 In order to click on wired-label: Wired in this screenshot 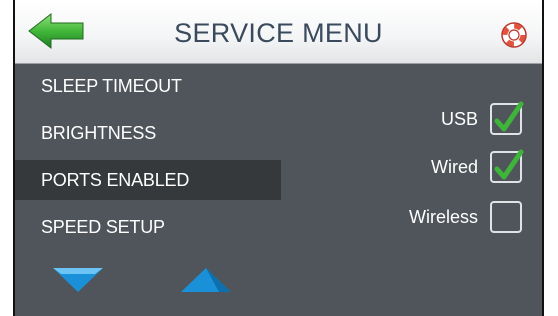, I will do `click(454, 166)`.